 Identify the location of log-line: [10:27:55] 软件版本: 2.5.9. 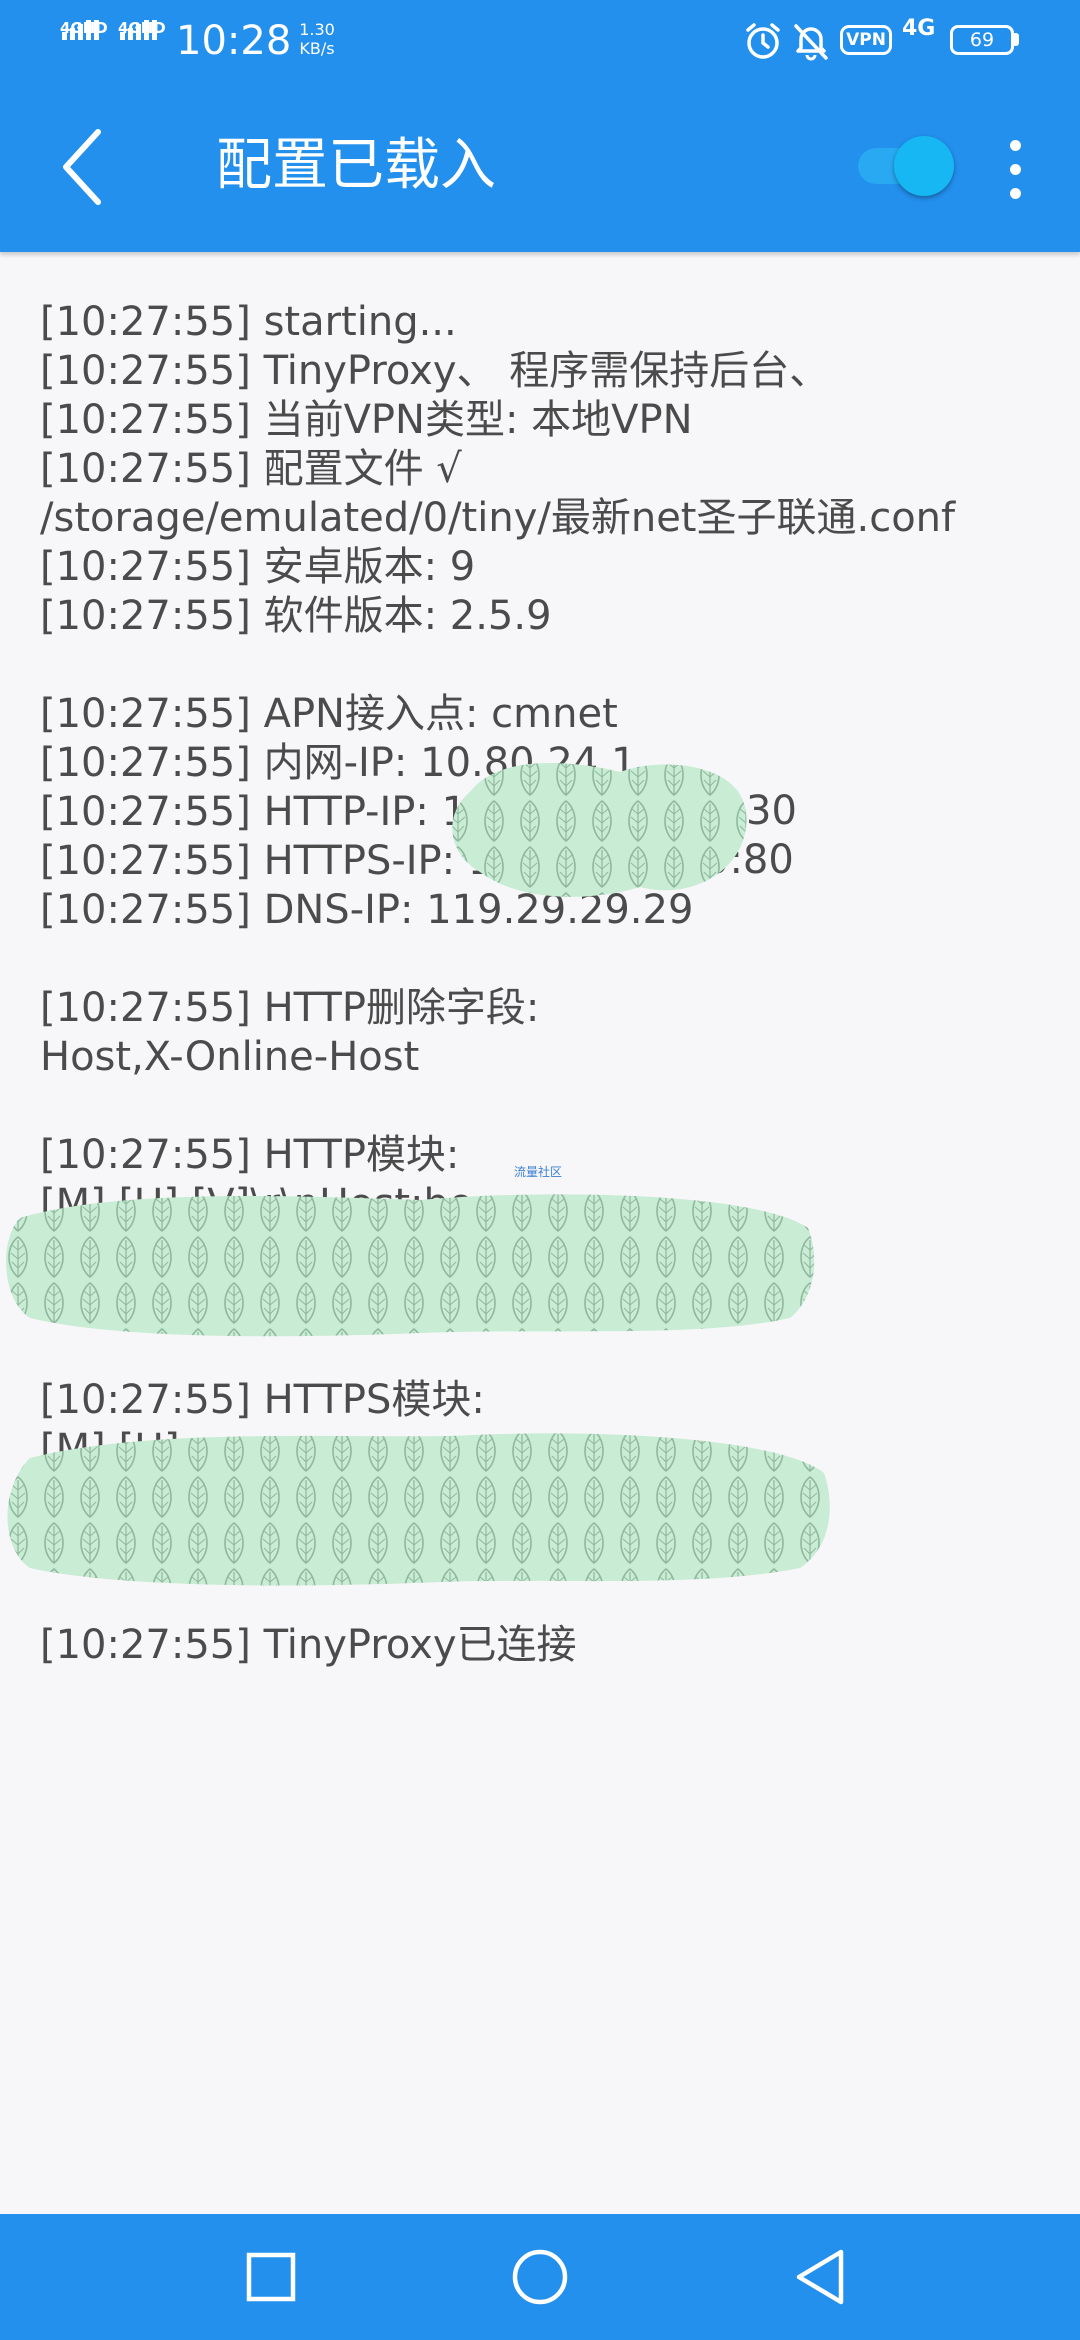
(296, 616).